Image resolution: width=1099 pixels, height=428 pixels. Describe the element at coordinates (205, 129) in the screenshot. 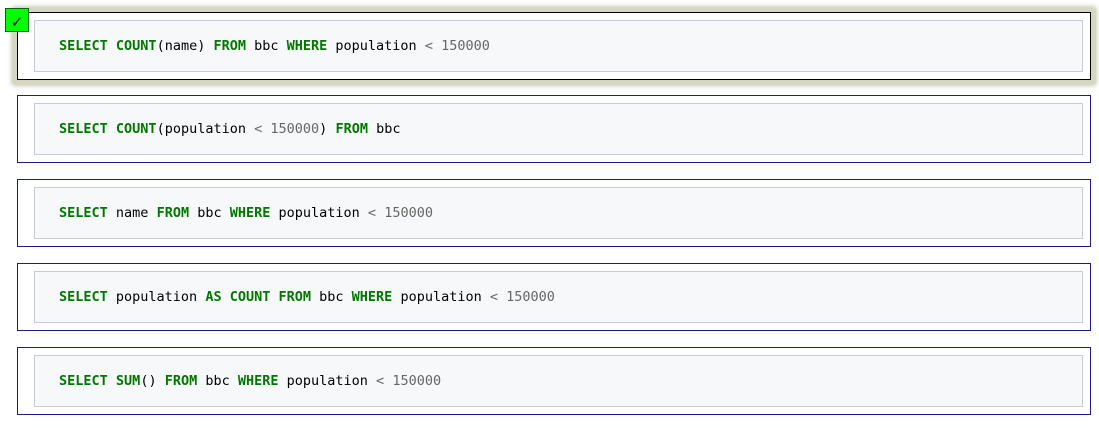

I see `sql-text: (population` at that location.